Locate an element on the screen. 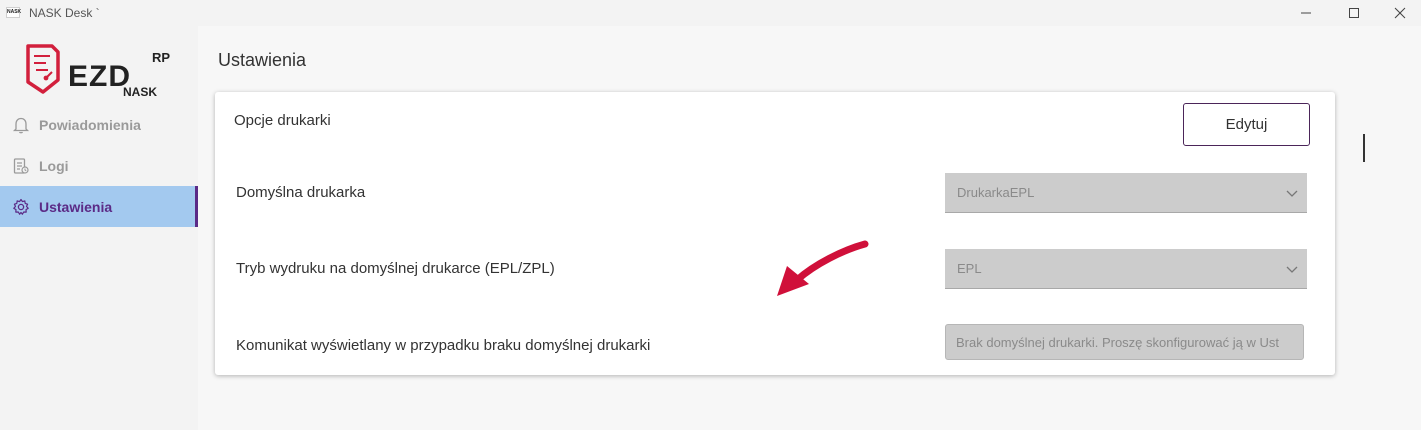 The width and height of the screenshot is (1421, 430). svg-text: RP is located at coordinates (161, 57).